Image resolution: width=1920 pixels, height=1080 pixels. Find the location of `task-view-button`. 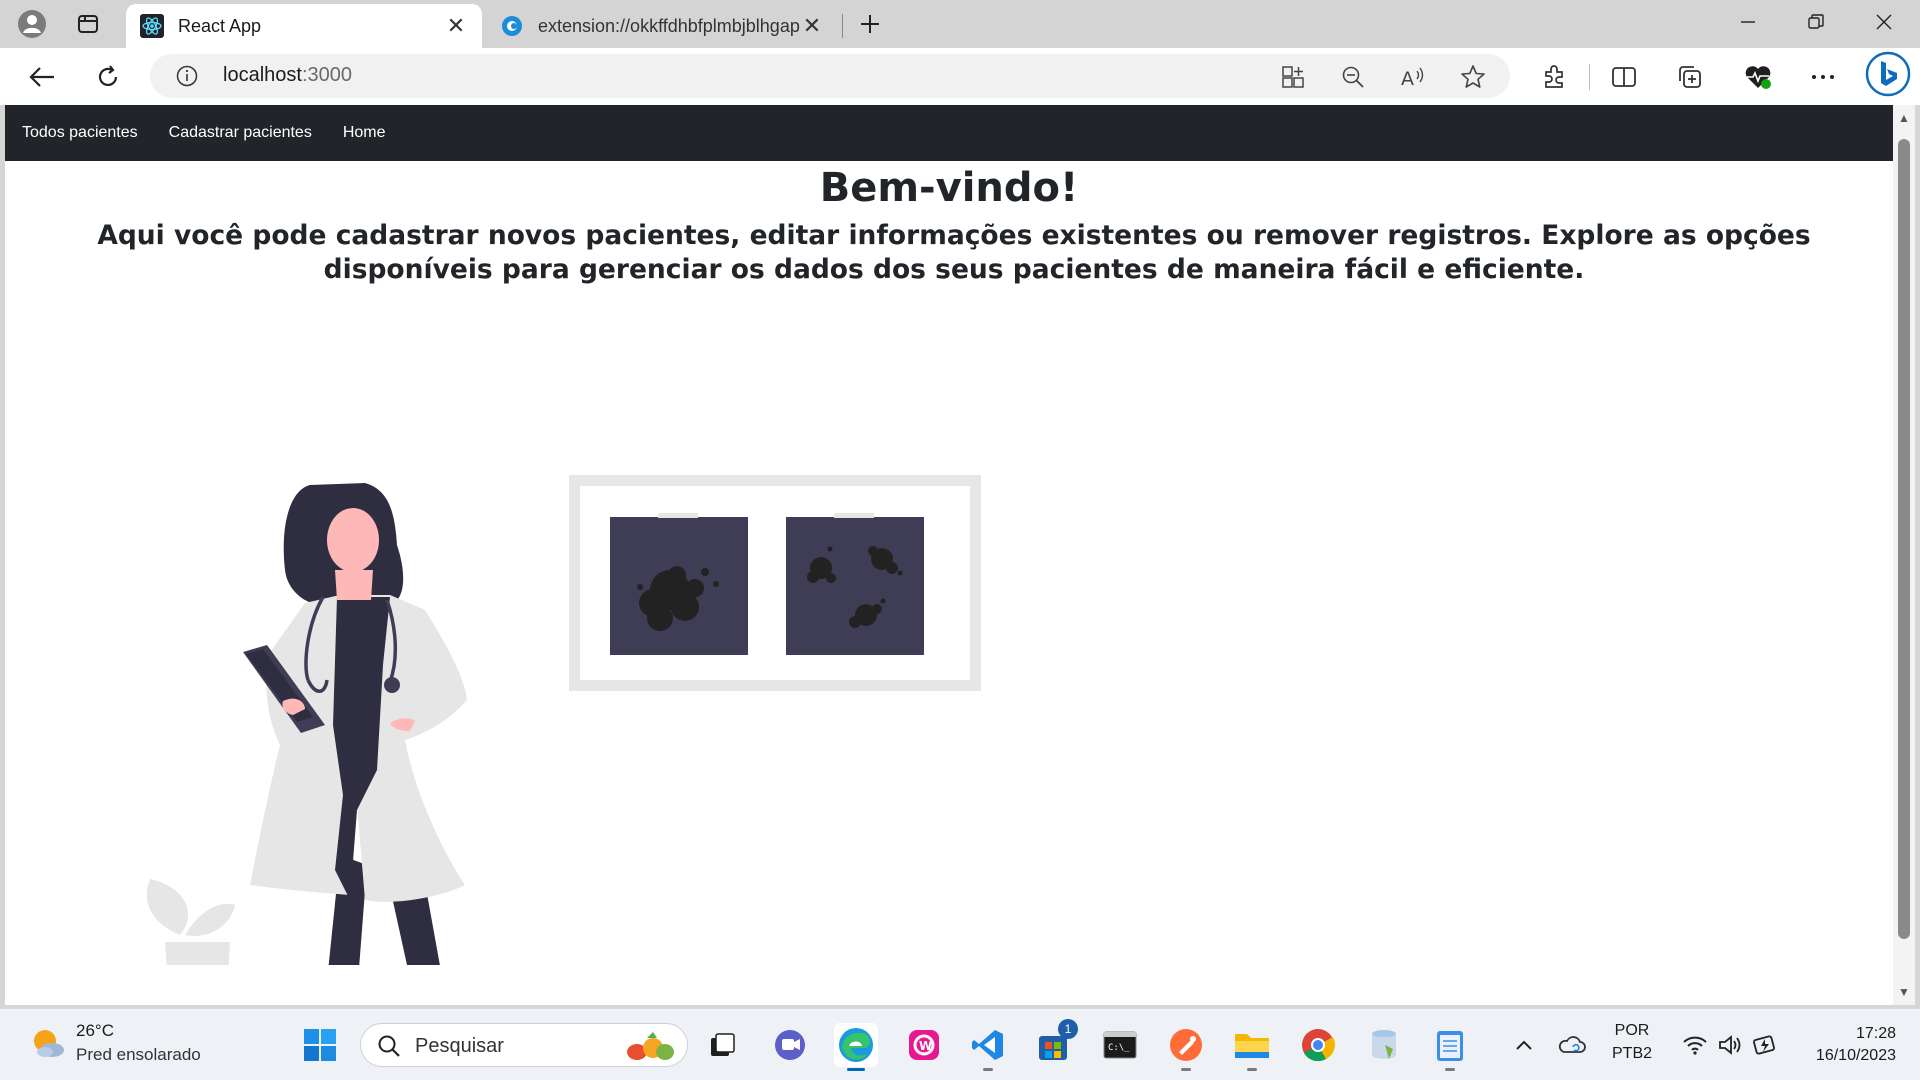

task-view-button is located at coordinates (722, 1045).